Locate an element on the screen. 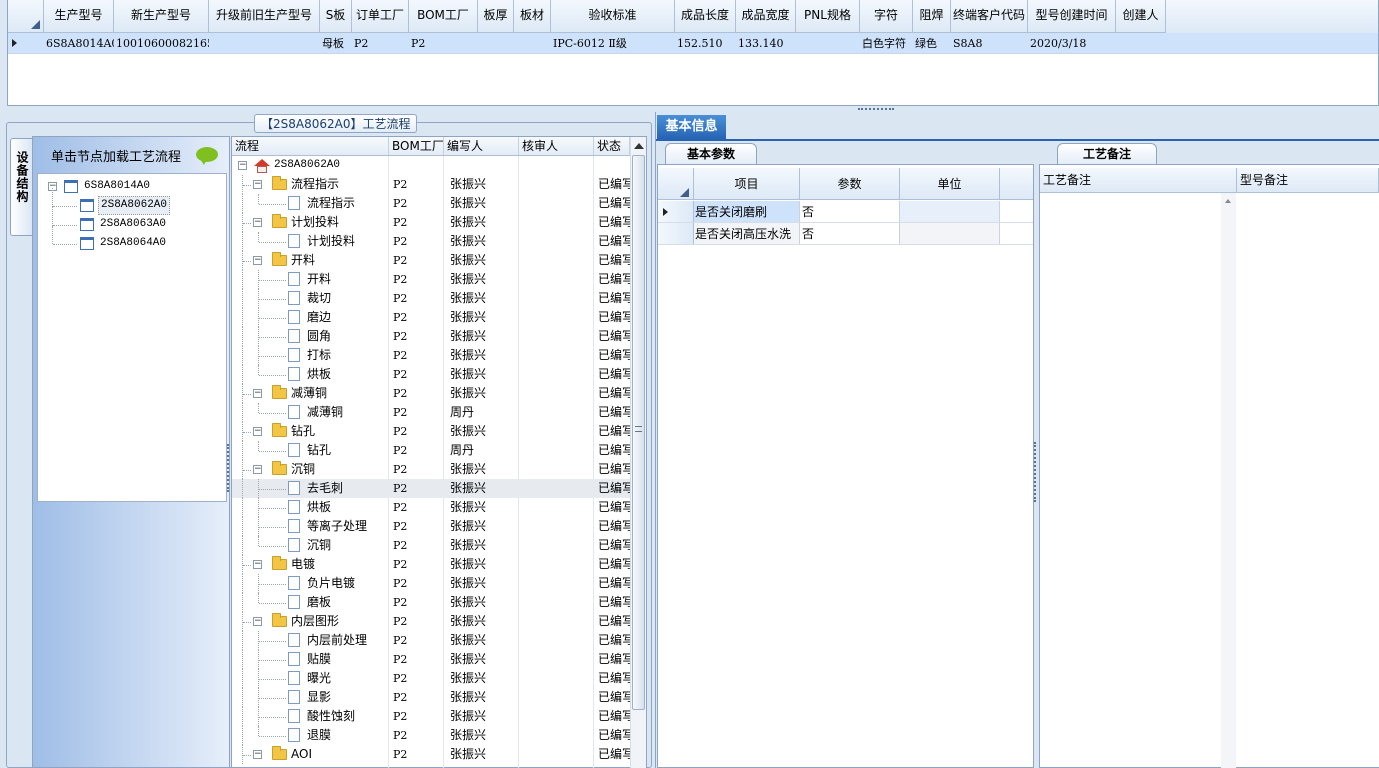 The image size is (1379, 768). flow-reviewer-cell is located at coordinates (557, 279).